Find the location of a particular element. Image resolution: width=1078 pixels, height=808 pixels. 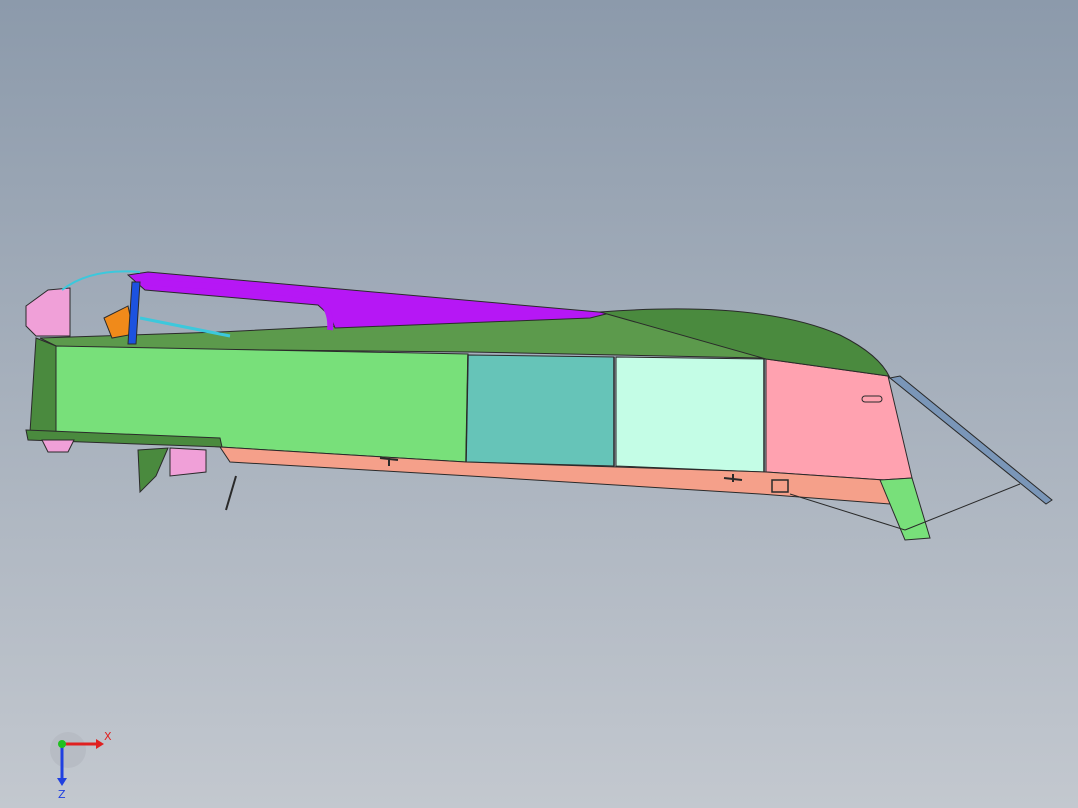

hull-side-panel is located at coordinates (262, 404).